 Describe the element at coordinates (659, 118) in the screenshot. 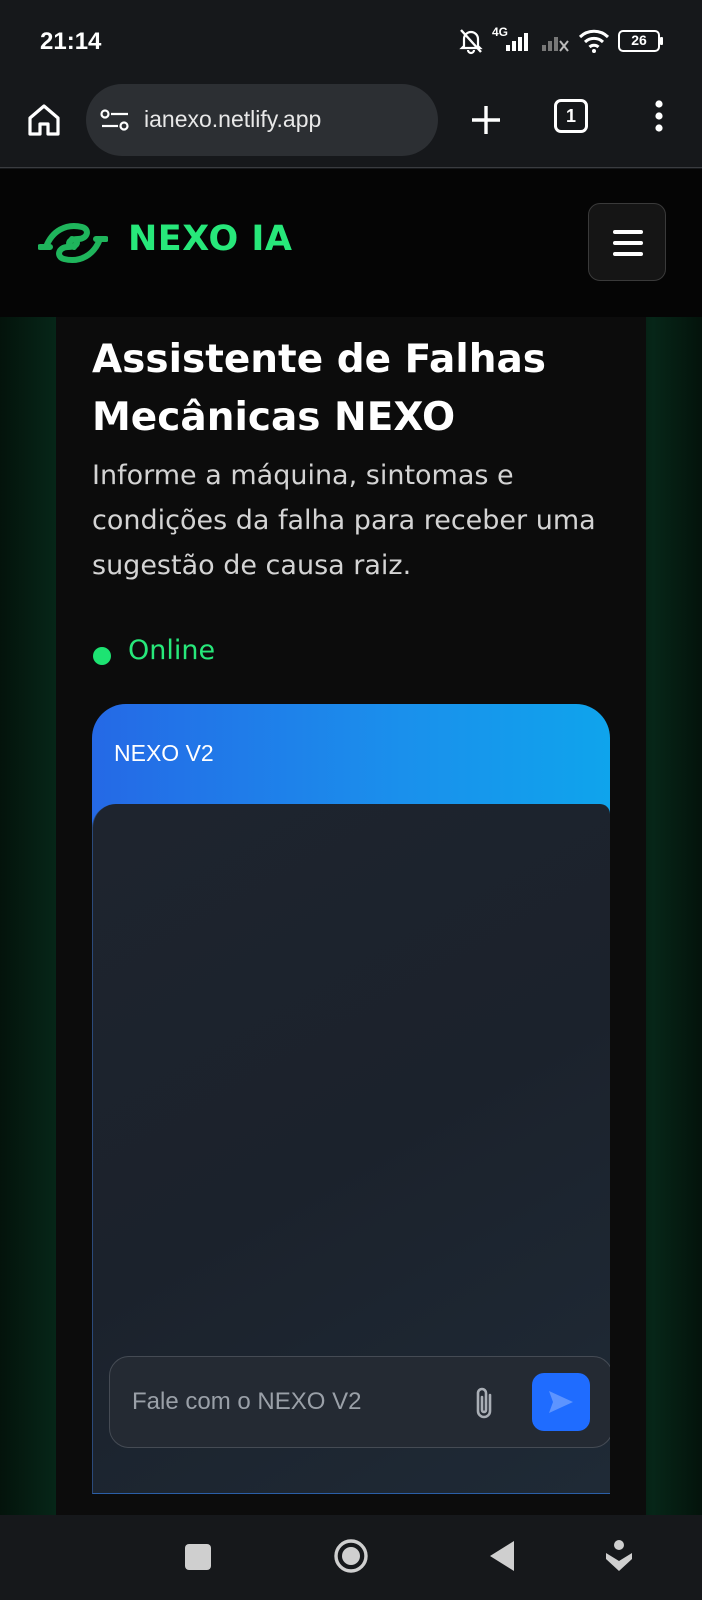

I see `kebab-menu-icon` at that location.